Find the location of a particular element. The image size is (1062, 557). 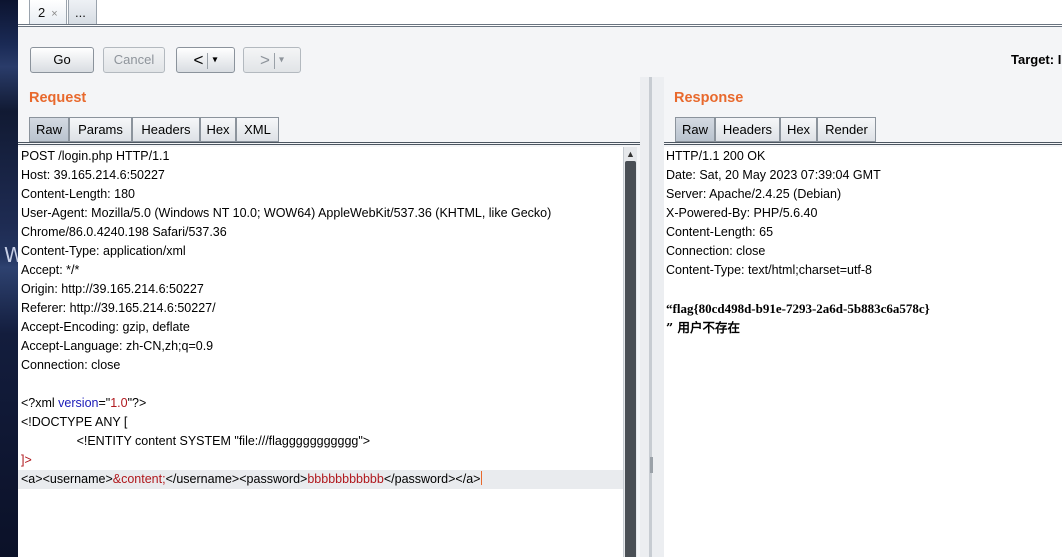

response-line: Content-Type: text/html;charset=utf-8 is located at coordinates (769, 270).